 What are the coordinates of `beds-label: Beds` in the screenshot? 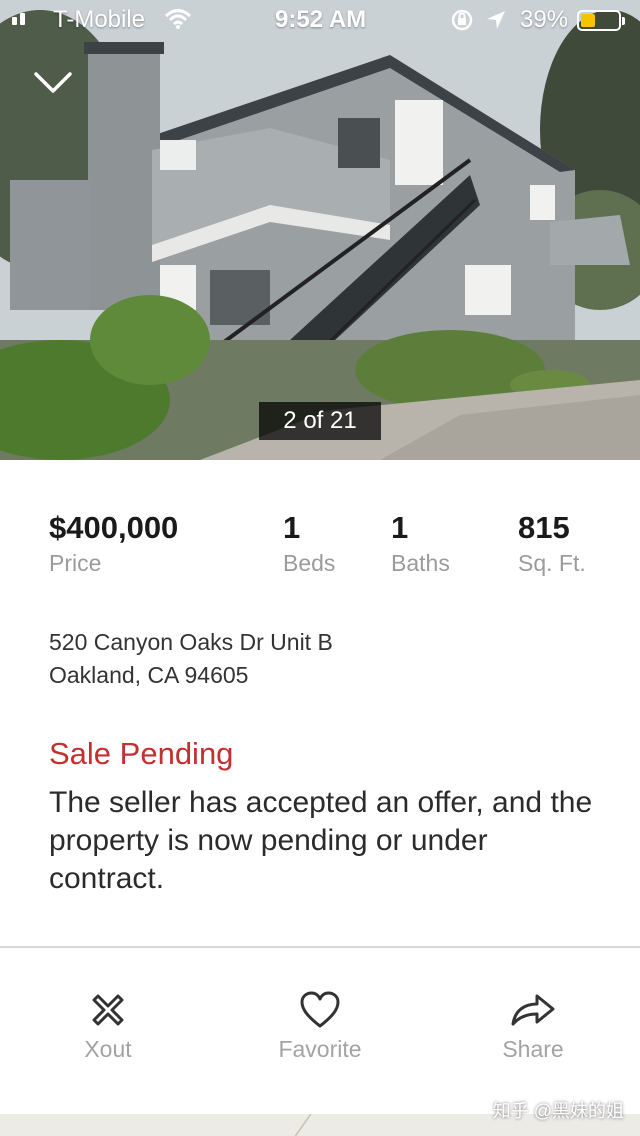 It's located at (309, 563).